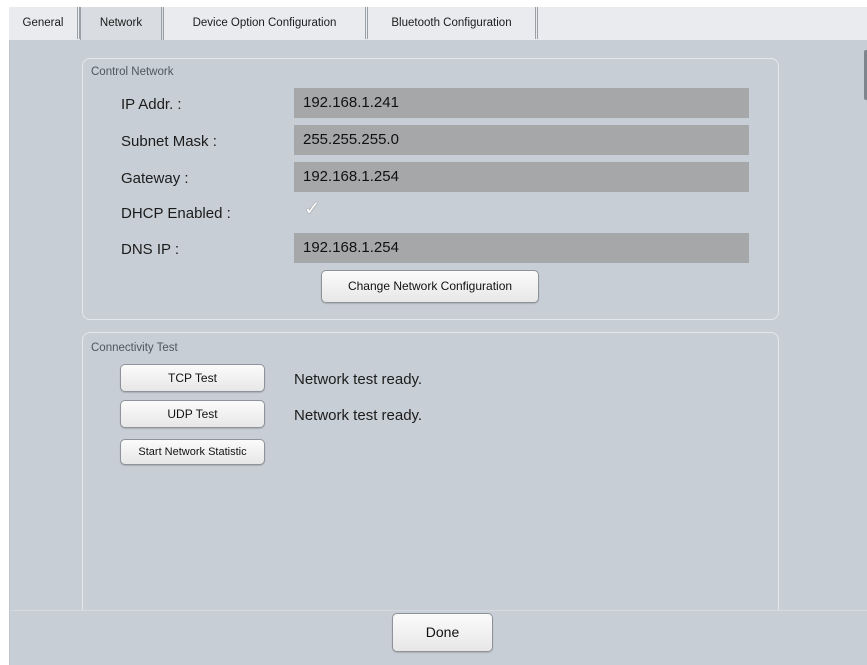 This screenshot has height=665, width=867. I want to click on tab-bluetooth-configuration: Bluetooth Configuration, so click(453, 23).